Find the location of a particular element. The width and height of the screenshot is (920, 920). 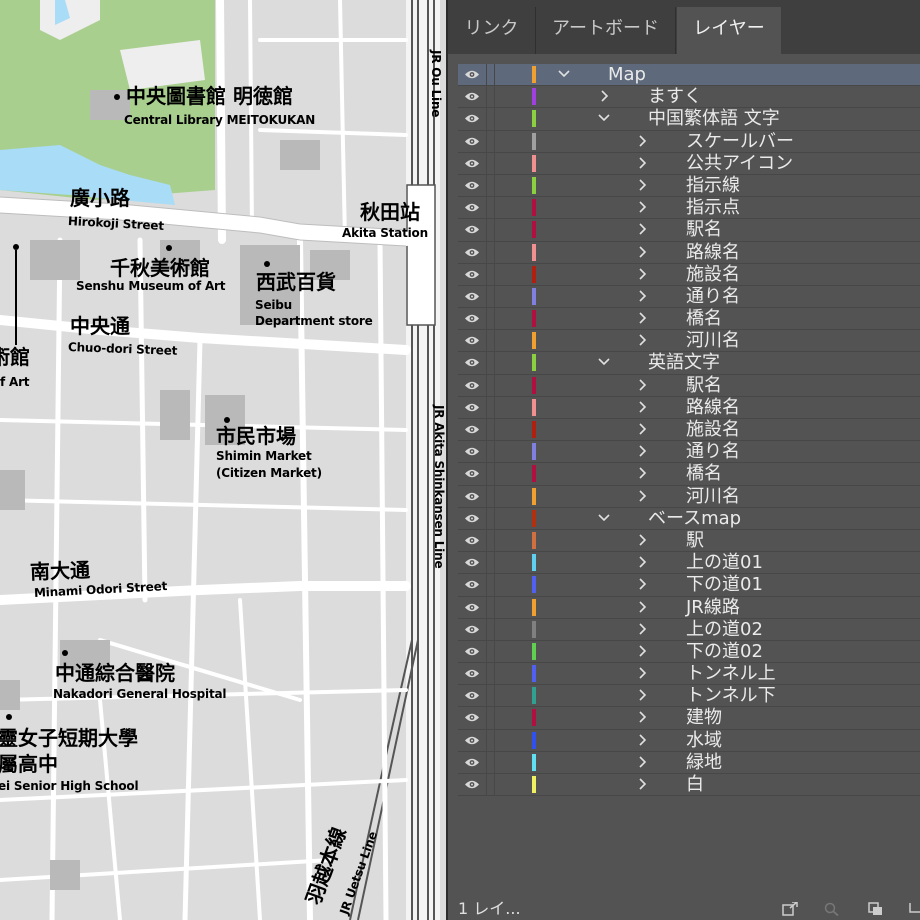

clipping-mask-icon is located at coordinates (876, 909).